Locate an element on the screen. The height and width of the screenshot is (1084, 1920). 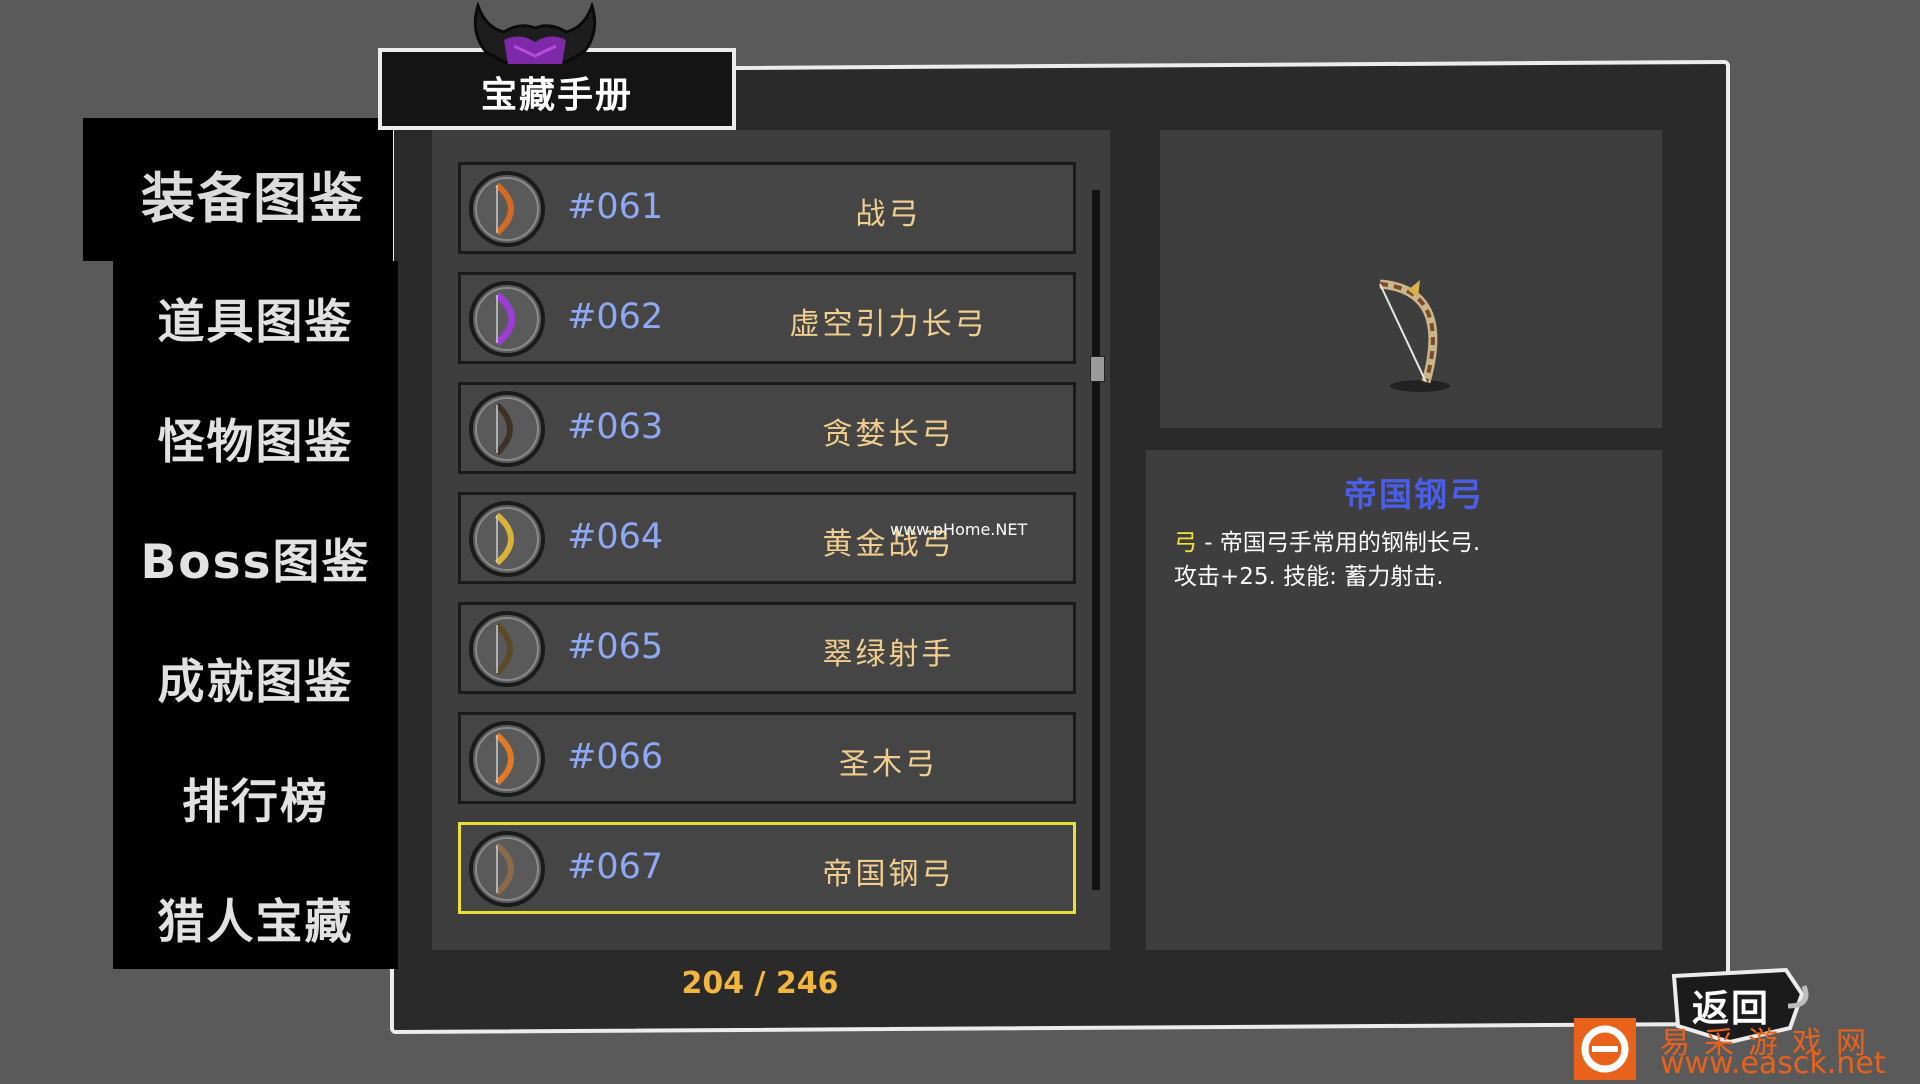
item-name: 战弓 is located at coordinates (888, 214).